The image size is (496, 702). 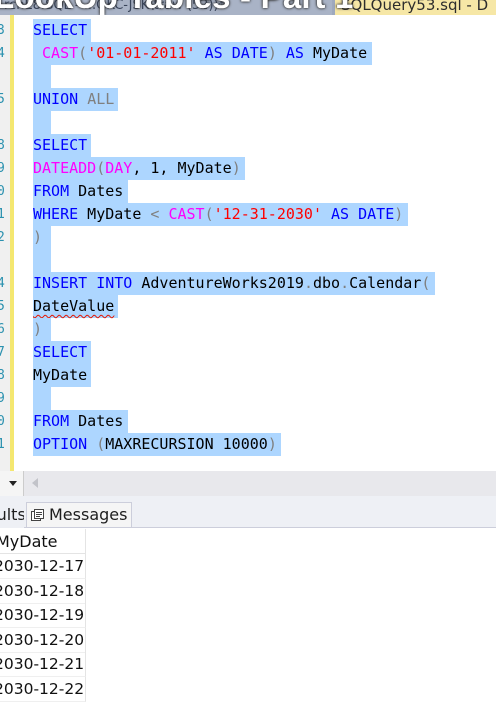 What do you see at coordinates (56, 214) in the screenshot?
I see `code-token: WHERE` at bounding box center [56, 214].